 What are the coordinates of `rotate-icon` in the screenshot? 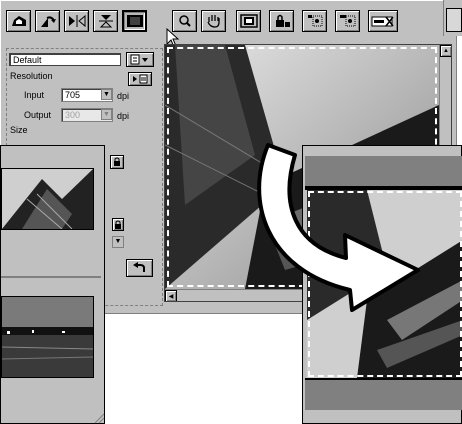 It's located at (48, 21).